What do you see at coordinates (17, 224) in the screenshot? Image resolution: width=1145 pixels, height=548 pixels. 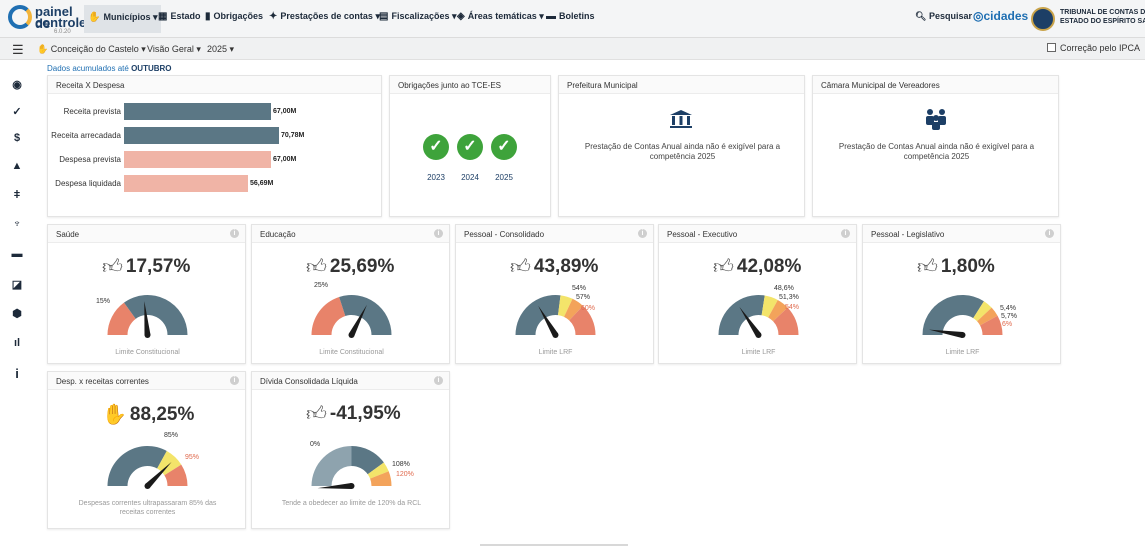 I see `trophy-icon: ♆` at bounding box center [17, 224].